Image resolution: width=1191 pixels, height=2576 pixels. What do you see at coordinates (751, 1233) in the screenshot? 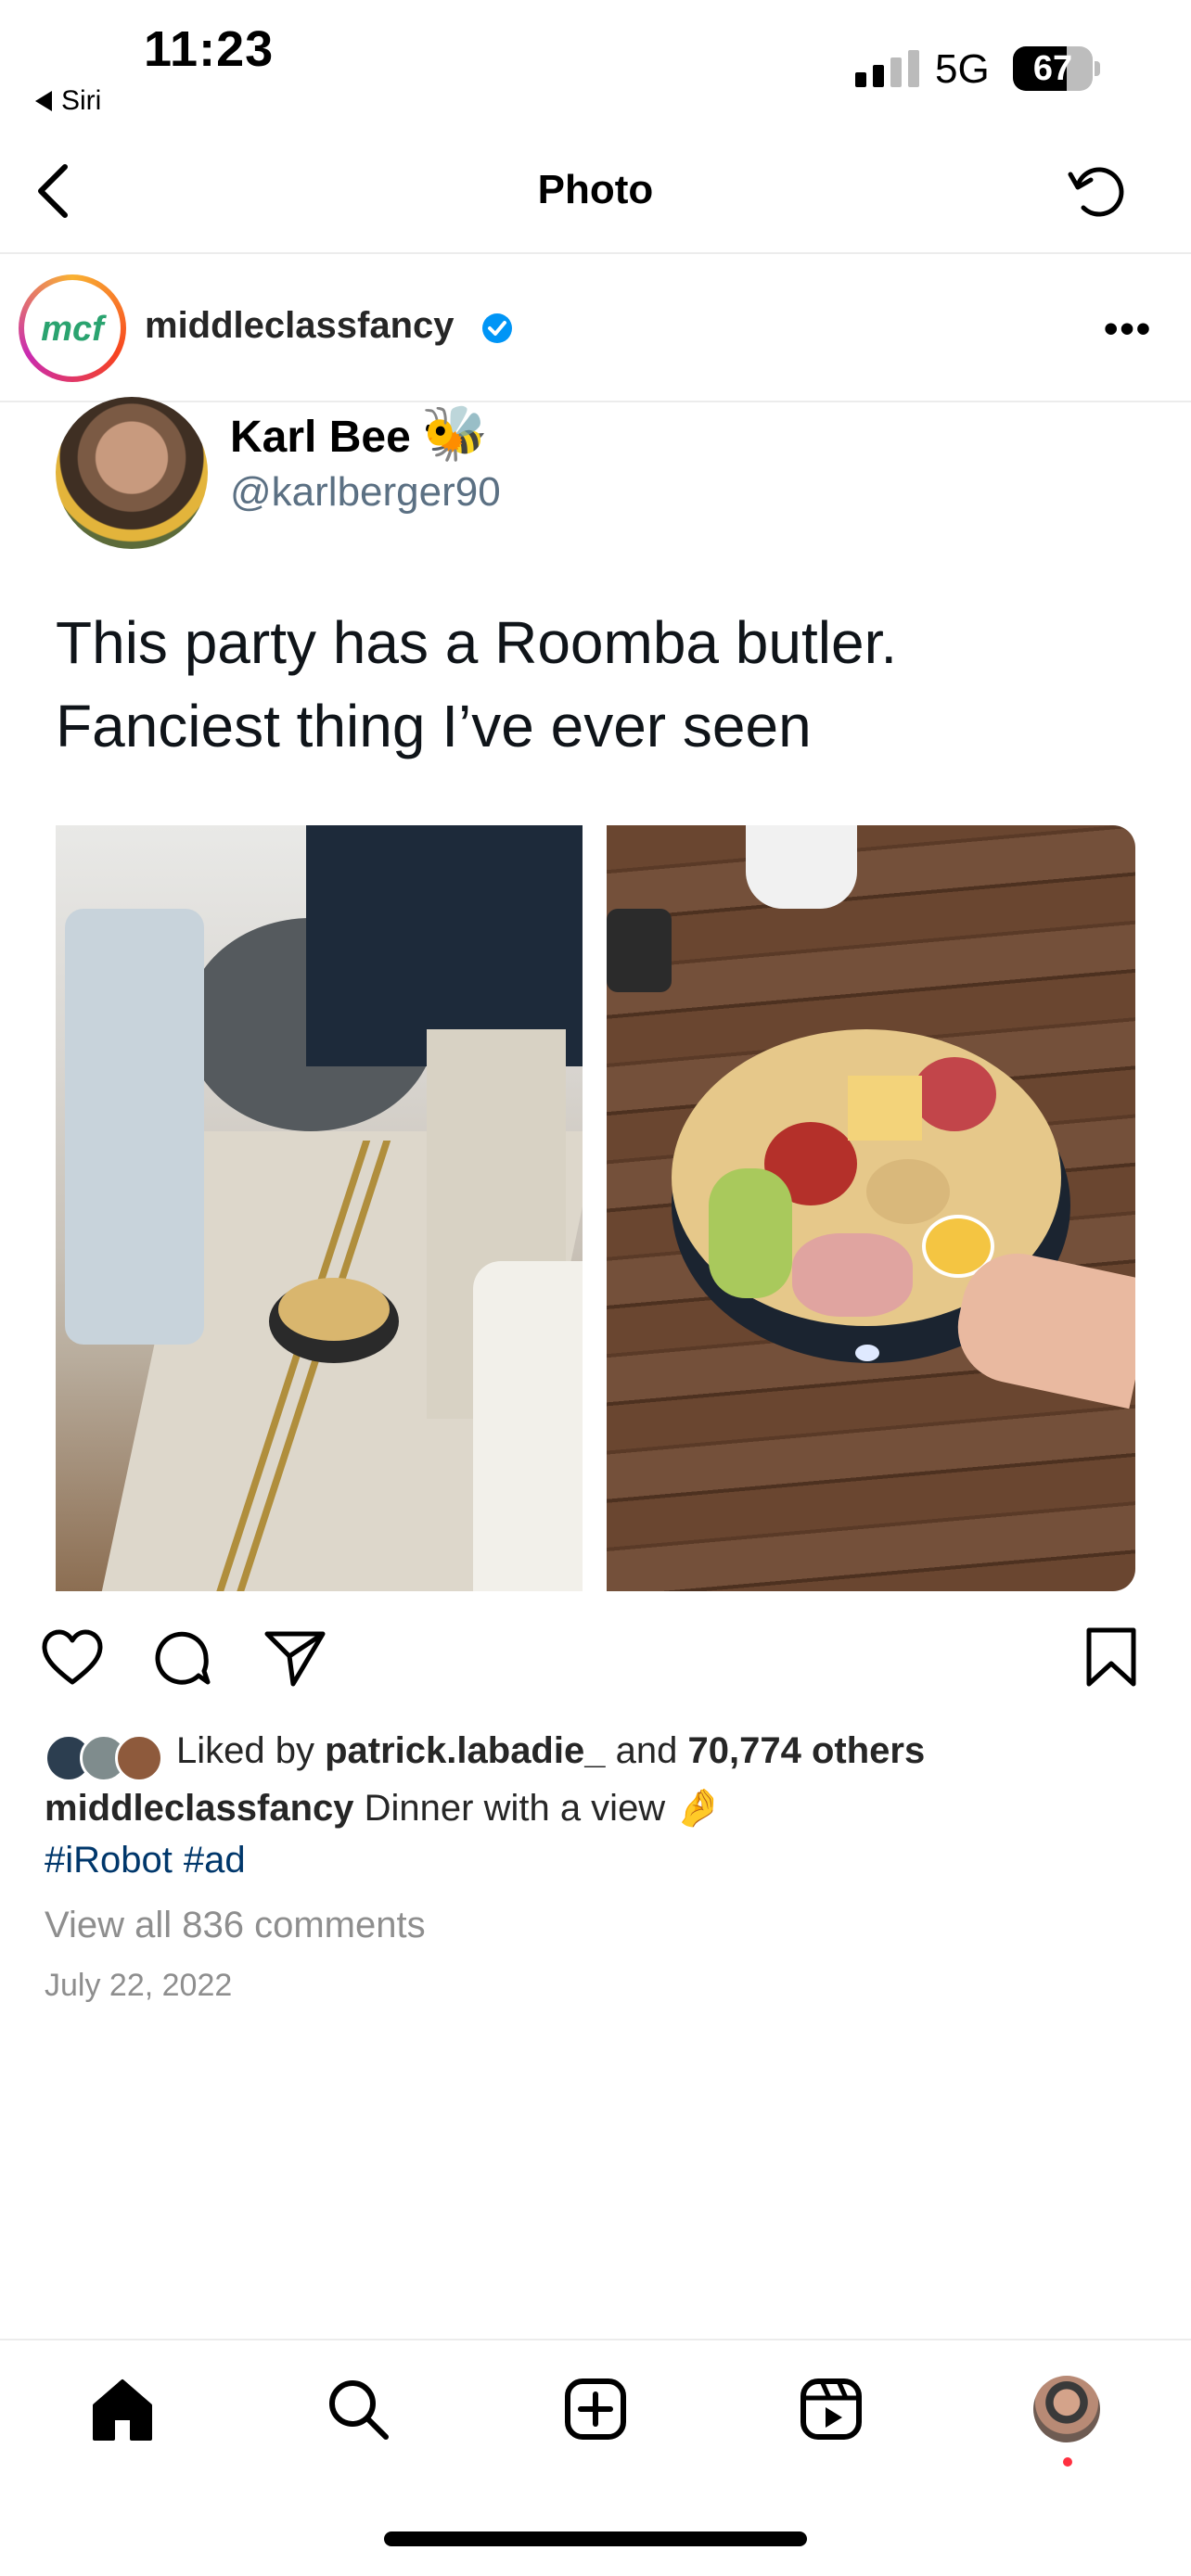
I see `grapes-shape` at bounding box center [751, 1233].